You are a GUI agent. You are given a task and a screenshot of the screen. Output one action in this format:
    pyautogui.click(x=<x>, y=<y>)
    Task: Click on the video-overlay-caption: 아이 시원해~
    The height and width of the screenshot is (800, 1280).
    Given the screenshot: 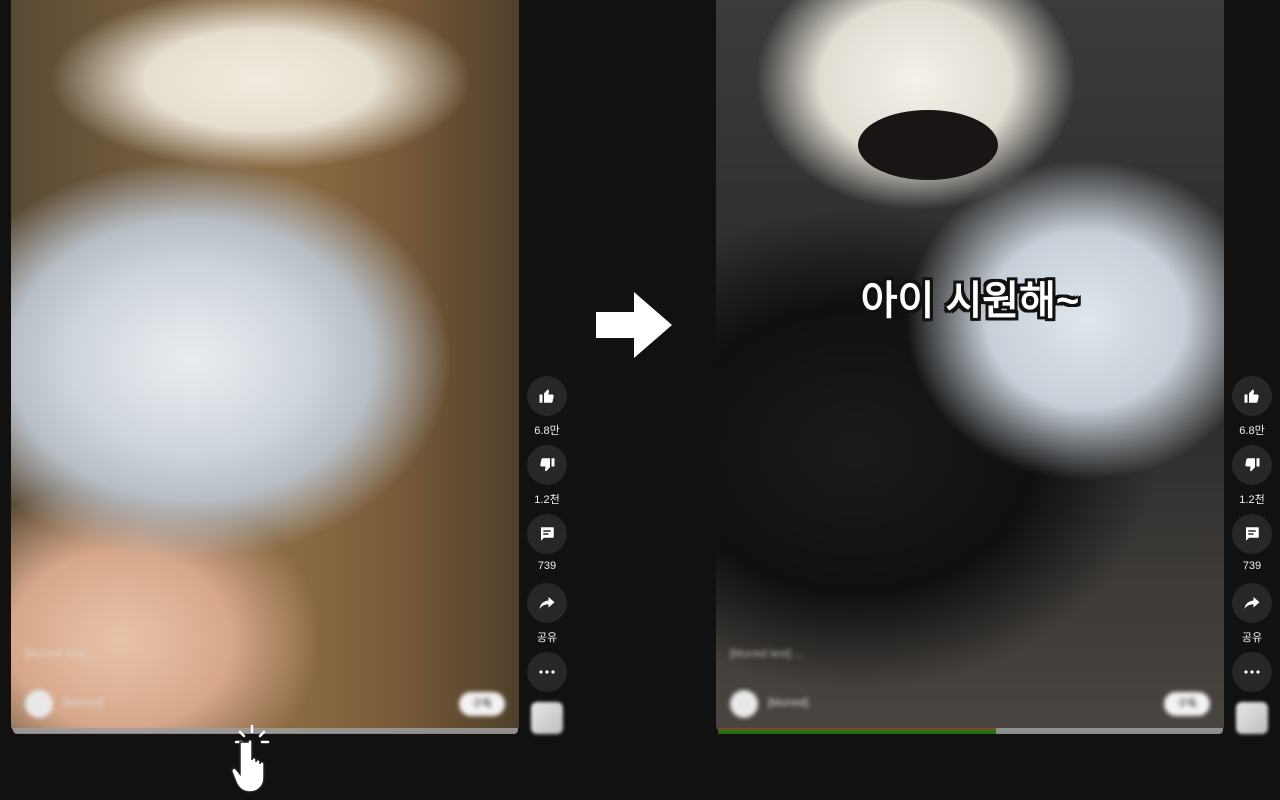 What is the action you would take?
    pyautogui.click(x=970, y=301)
    